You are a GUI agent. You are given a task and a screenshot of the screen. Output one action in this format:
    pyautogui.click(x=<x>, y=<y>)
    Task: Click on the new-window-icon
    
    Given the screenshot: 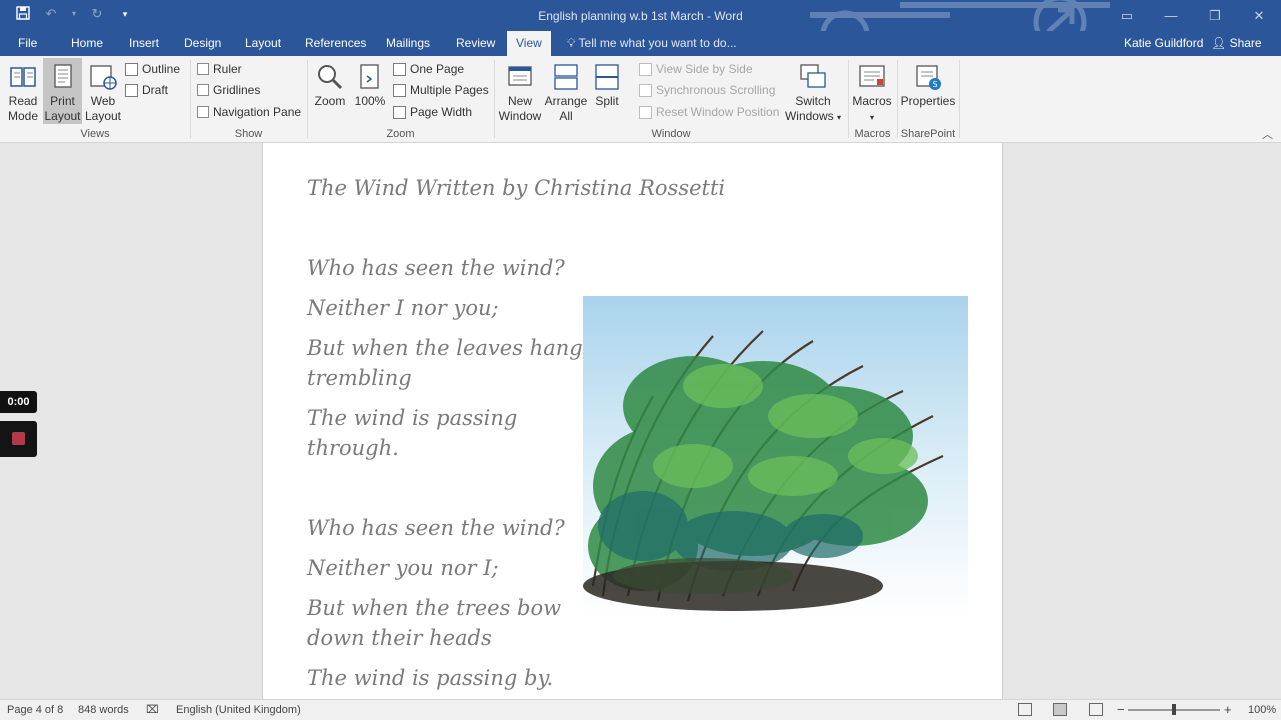 What is the action you would take?
    pyautogui.click(x=520, y=76)
    